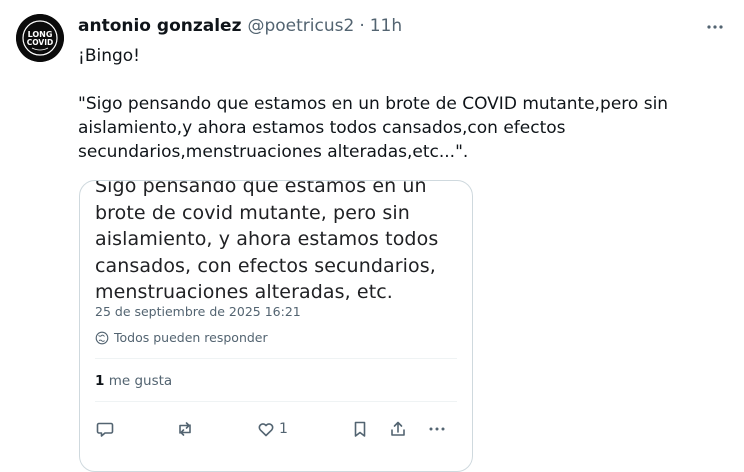  I want to click on long-covid-logo: LONG COVID, so click(40, 38).